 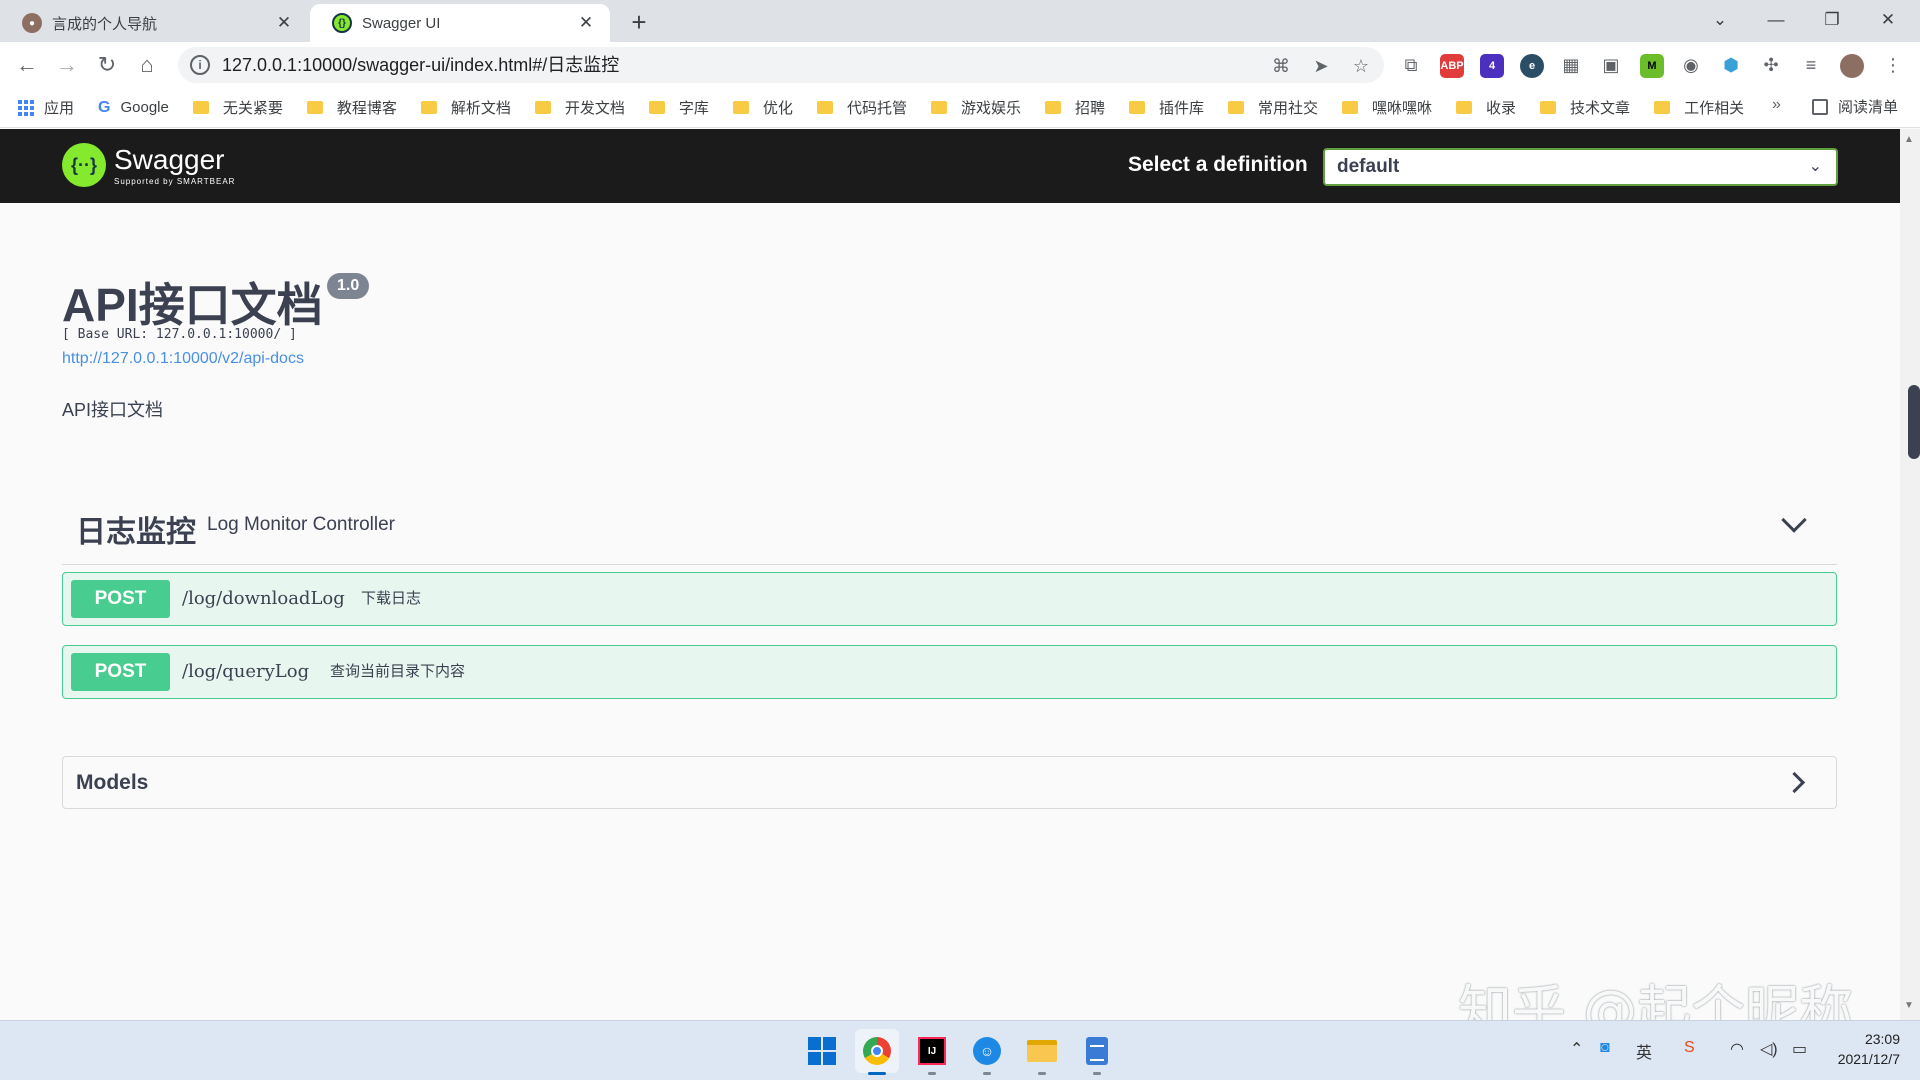 I want to click on taskbar-intellij: IJ, so click(x=932, y=1052).